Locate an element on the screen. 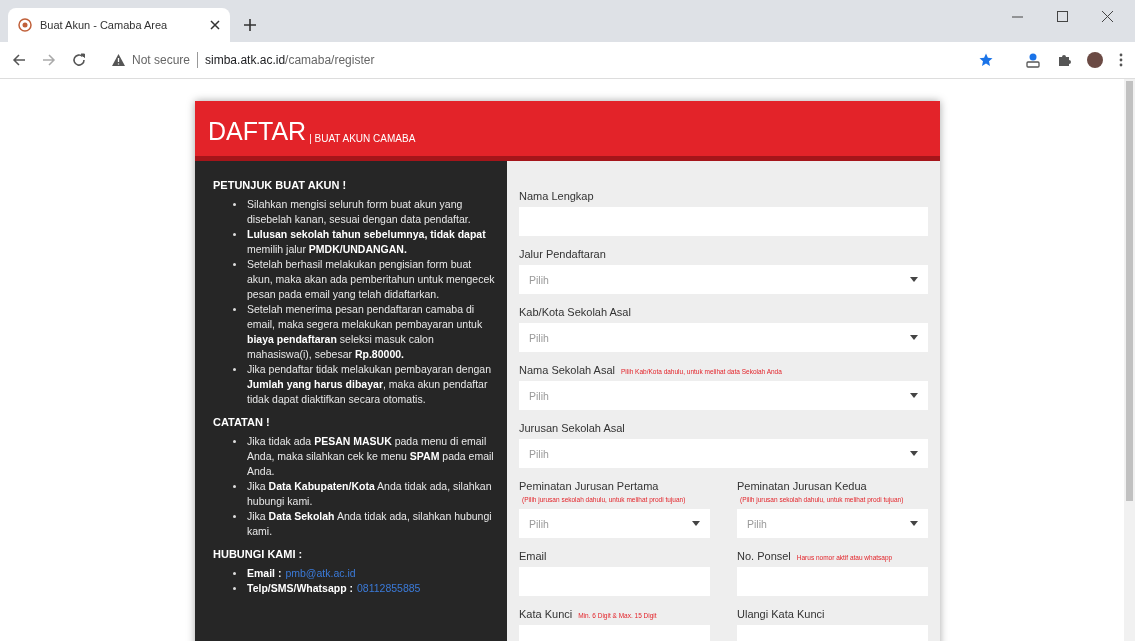 This screenshot has height=641, width=1135. new-tab-icon is located at coordinates (250, 25).